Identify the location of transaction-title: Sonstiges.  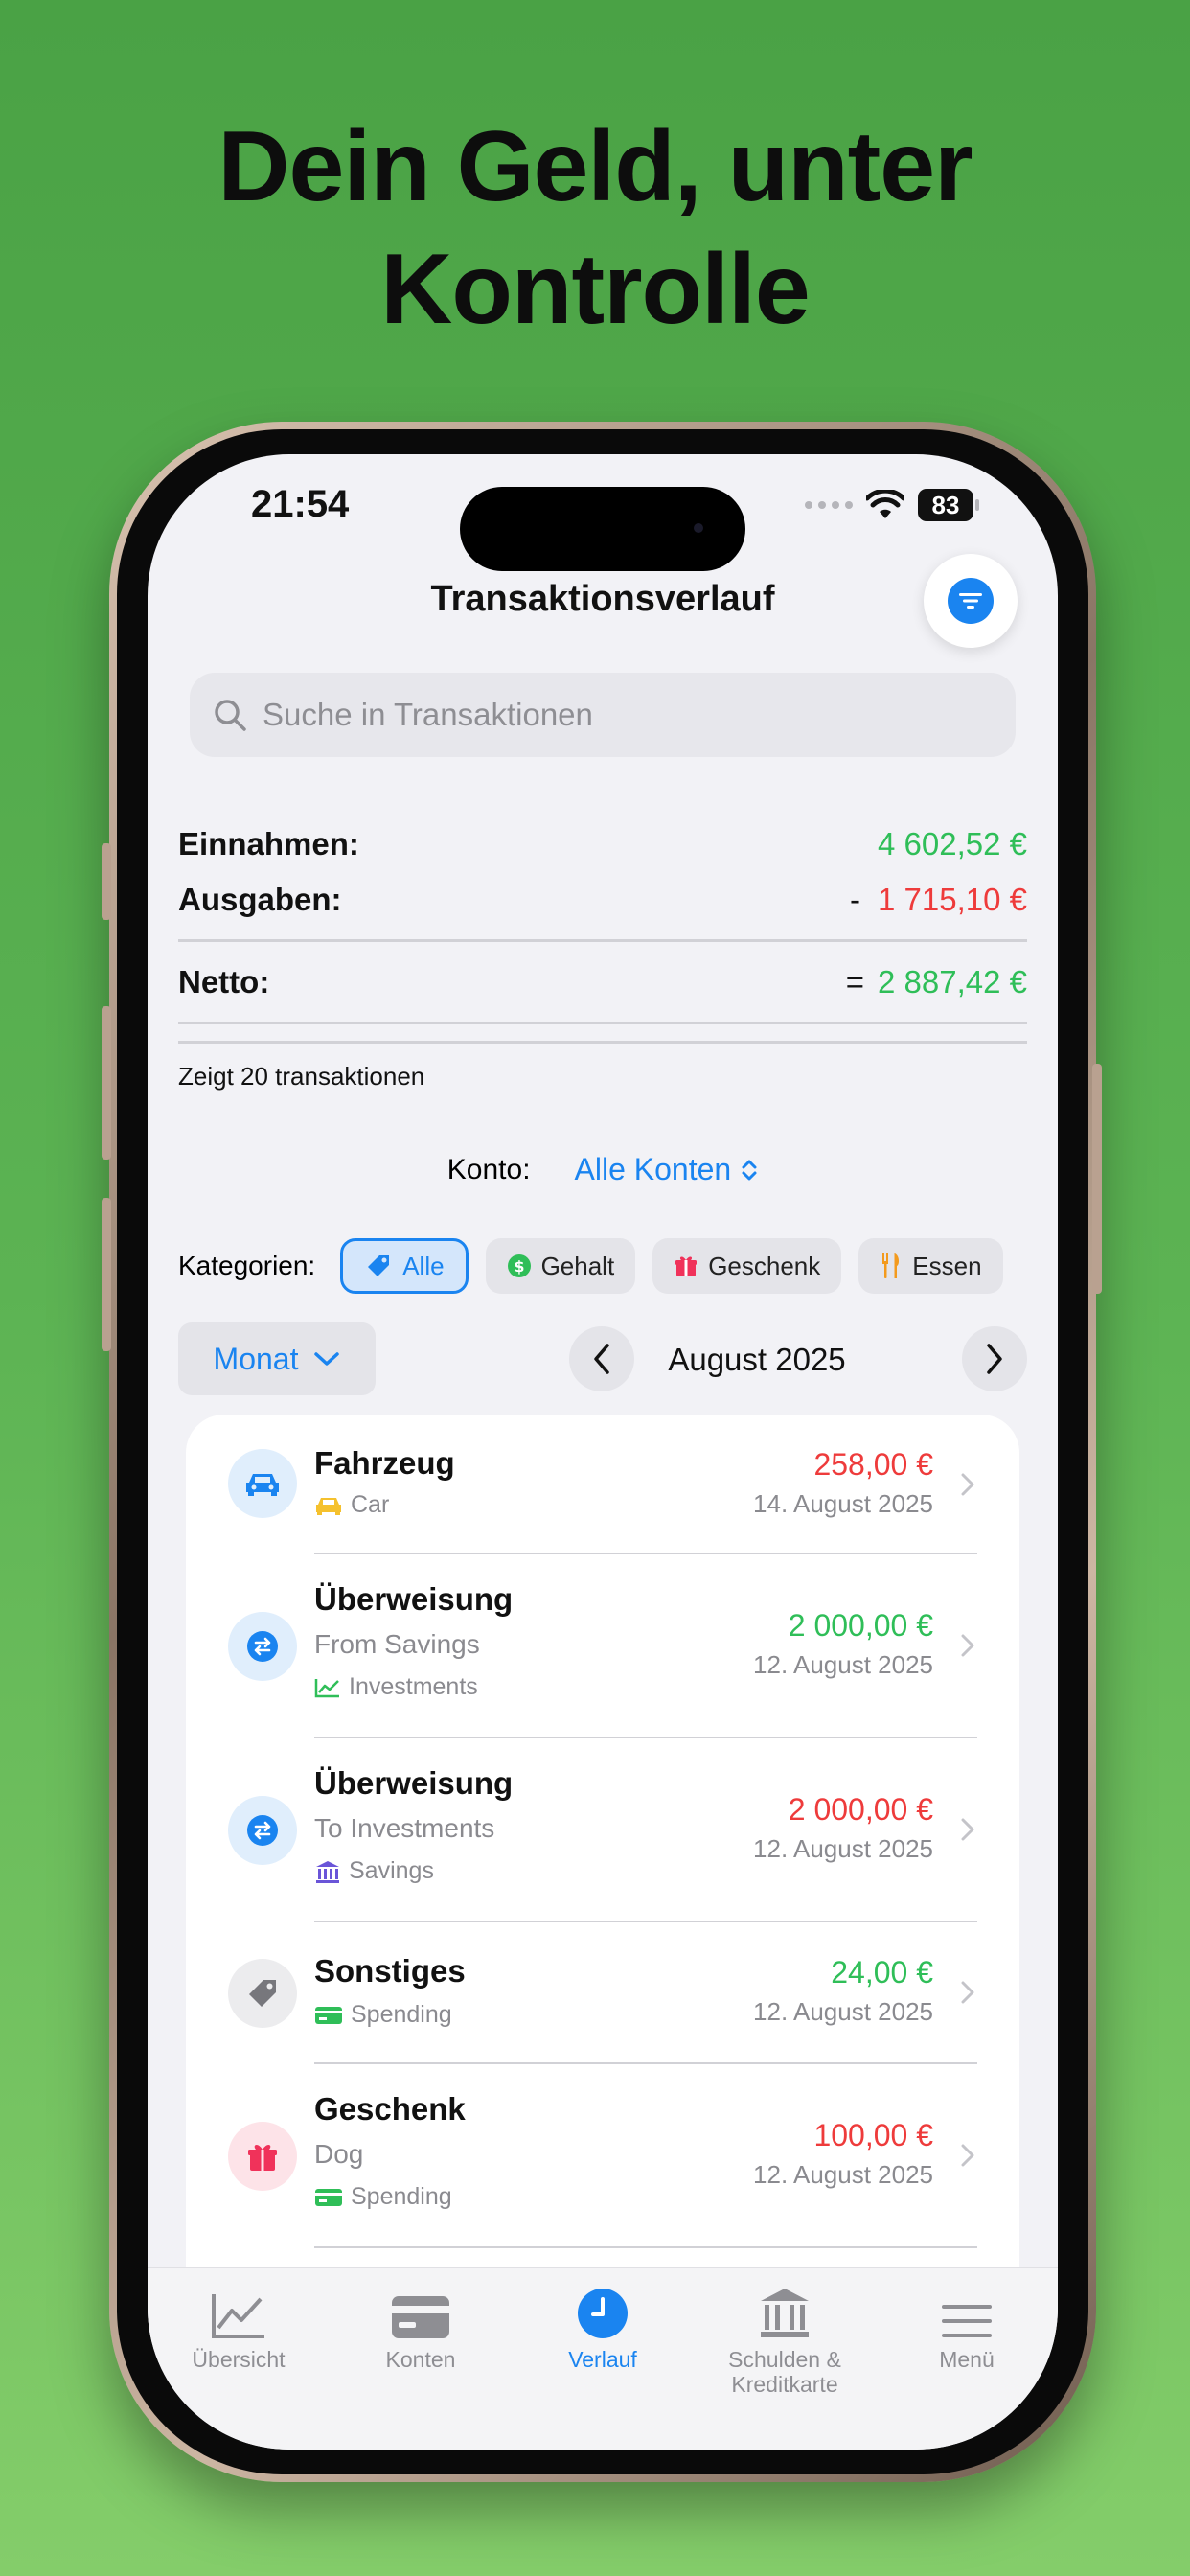
(390, 1971).